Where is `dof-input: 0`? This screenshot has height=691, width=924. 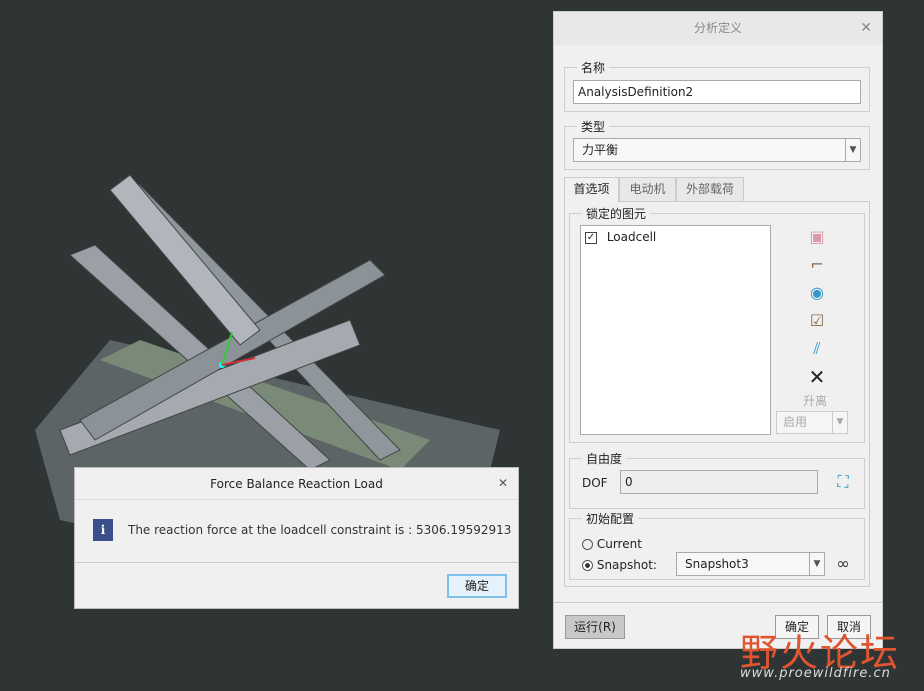 dof-input: 0 is located at coordinates (719, 482).